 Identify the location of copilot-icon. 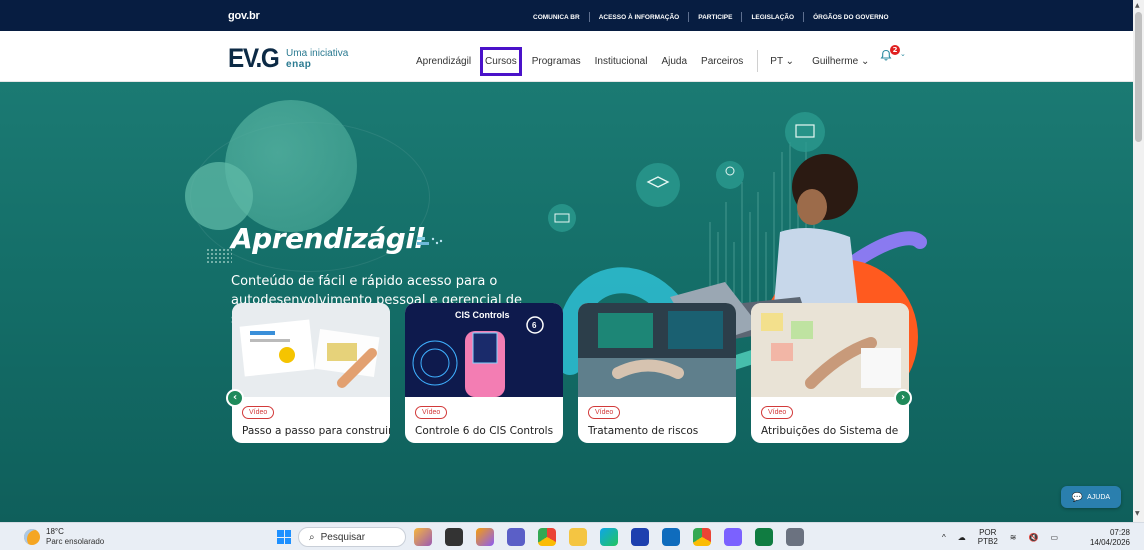
(485, 537).